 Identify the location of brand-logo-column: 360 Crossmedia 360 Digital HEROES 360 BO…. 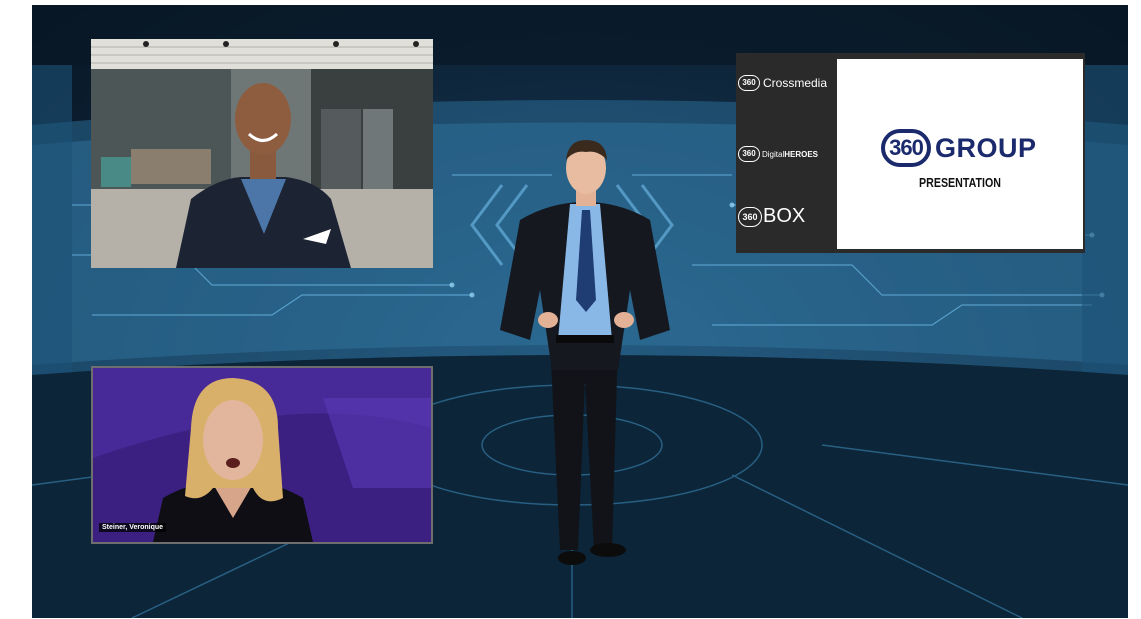
(785, 153).